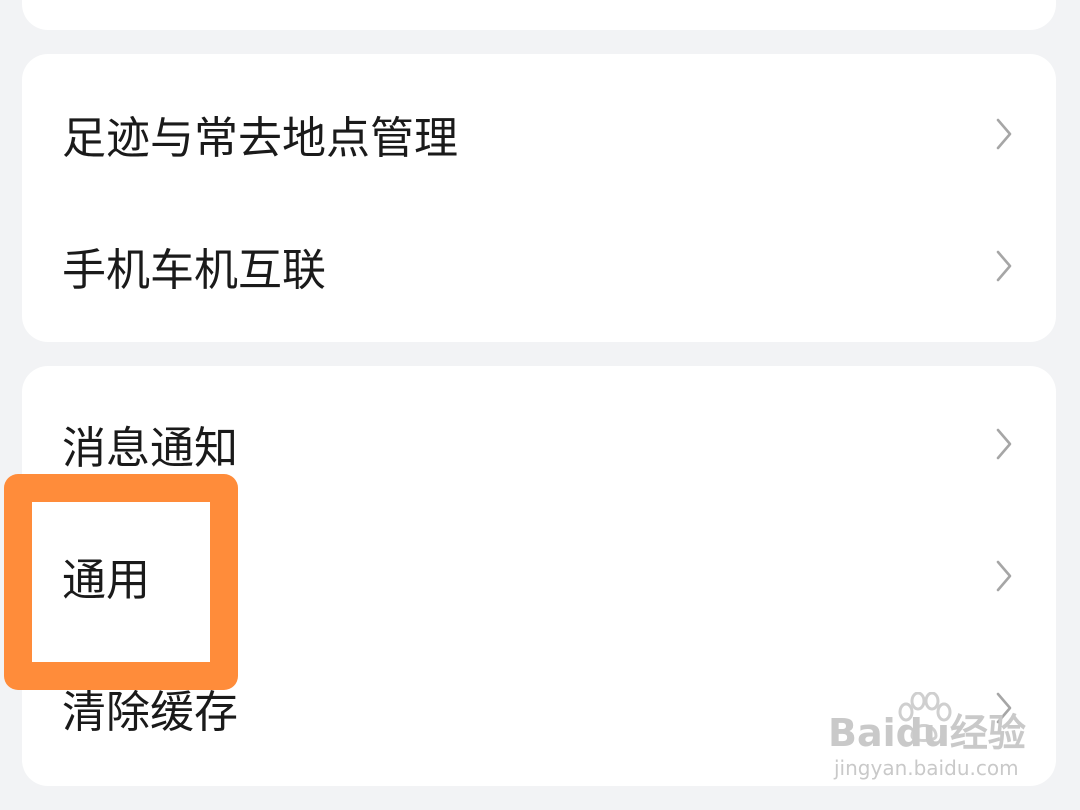 The image size is (1080, 810). What do you see at coordinates (260, 138) in the screenshot?
I see `settings-item-label: 足迹与常去地点管理` at bounding box center [260, 138].